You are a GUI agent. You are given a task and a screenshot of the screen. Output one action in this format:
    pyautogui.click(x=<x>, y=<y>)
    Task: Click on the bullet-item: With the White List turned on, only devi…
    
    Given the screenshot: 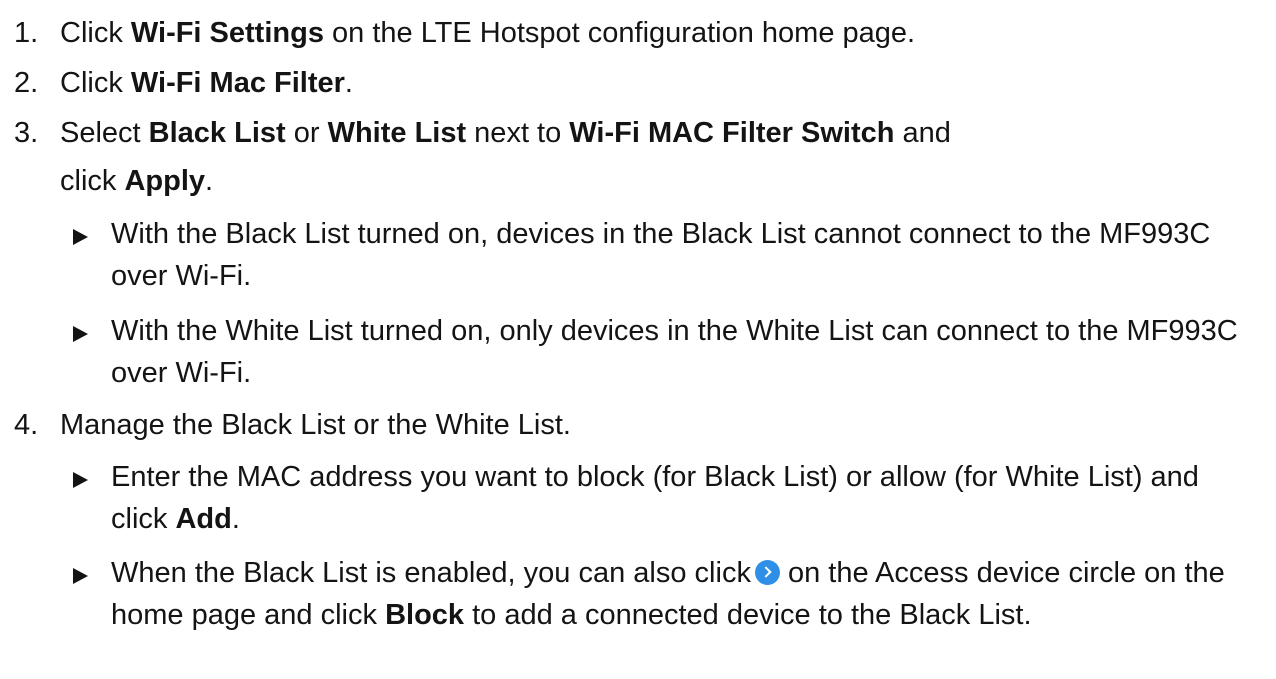 What is the action you would take?
    pyautogui.click(x=668, y=352)
    